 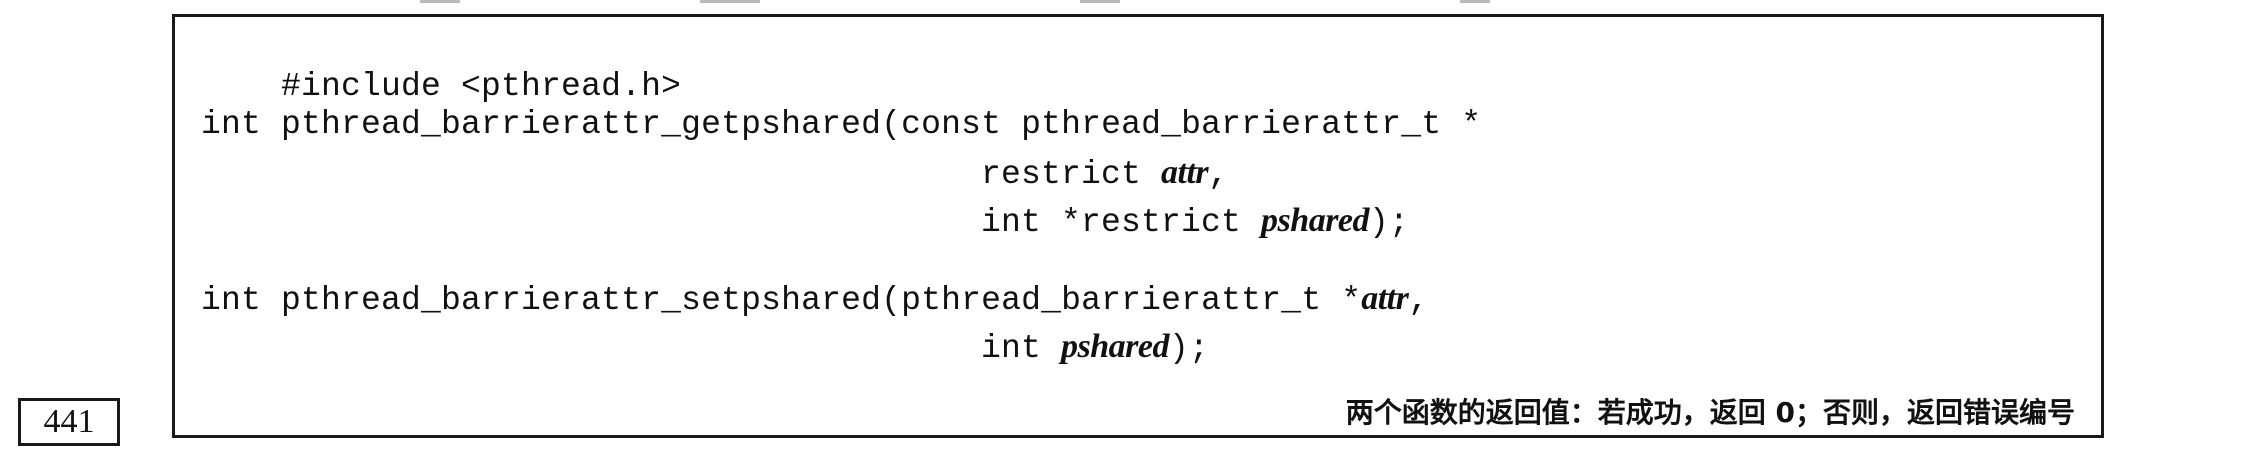 What do you see at coordinates (1121, 222) in the screenshot?
I see `pshared-type: int *restrict` at bounding box center [1121, 222].